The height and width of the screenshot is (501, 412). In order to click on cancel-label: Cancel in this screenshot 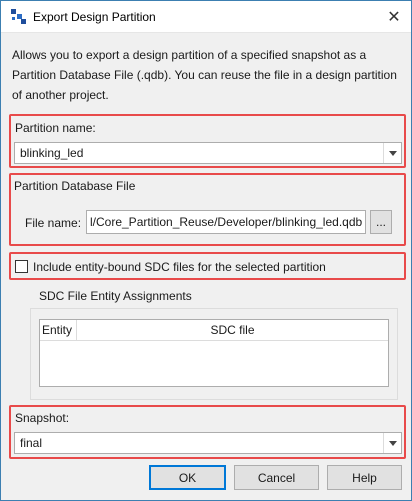, I will do `click(276, 477)`.